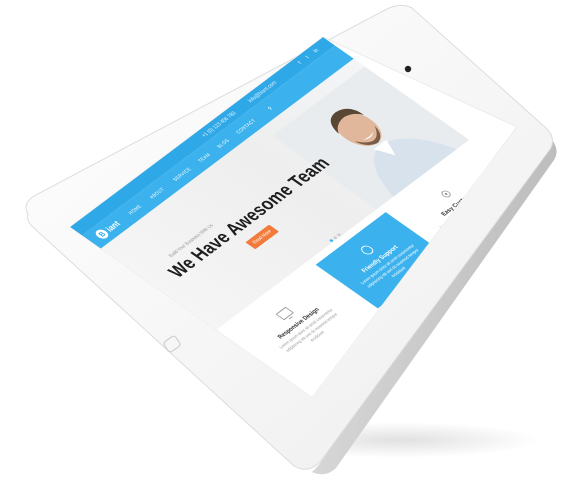  Describe the element at coordinates (307, 57) in the screenshot. I see `social-twitter-icon: t` at that location.